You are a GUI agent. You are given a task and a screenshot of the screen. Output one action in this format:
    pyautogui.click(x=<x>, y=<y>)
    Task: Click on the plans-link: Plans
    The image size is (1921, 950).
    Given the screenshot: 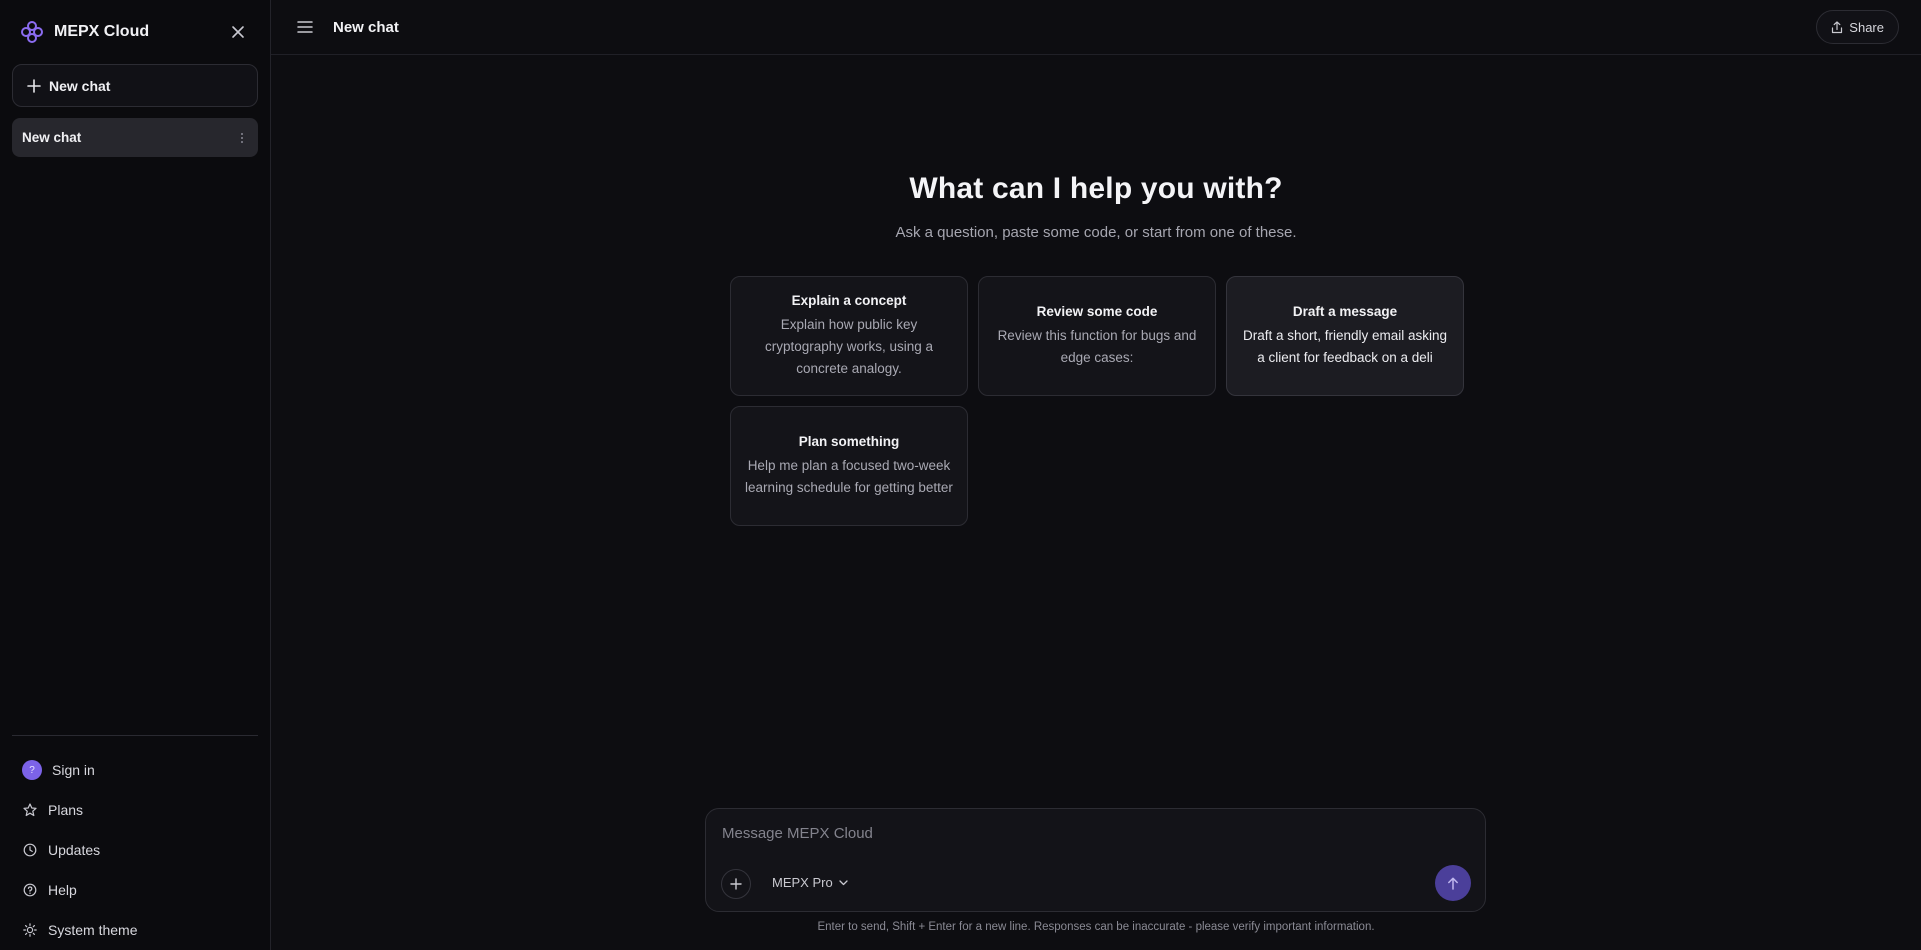 What is the action you would take?
    pyautogui.click(x=135, y=810)
    